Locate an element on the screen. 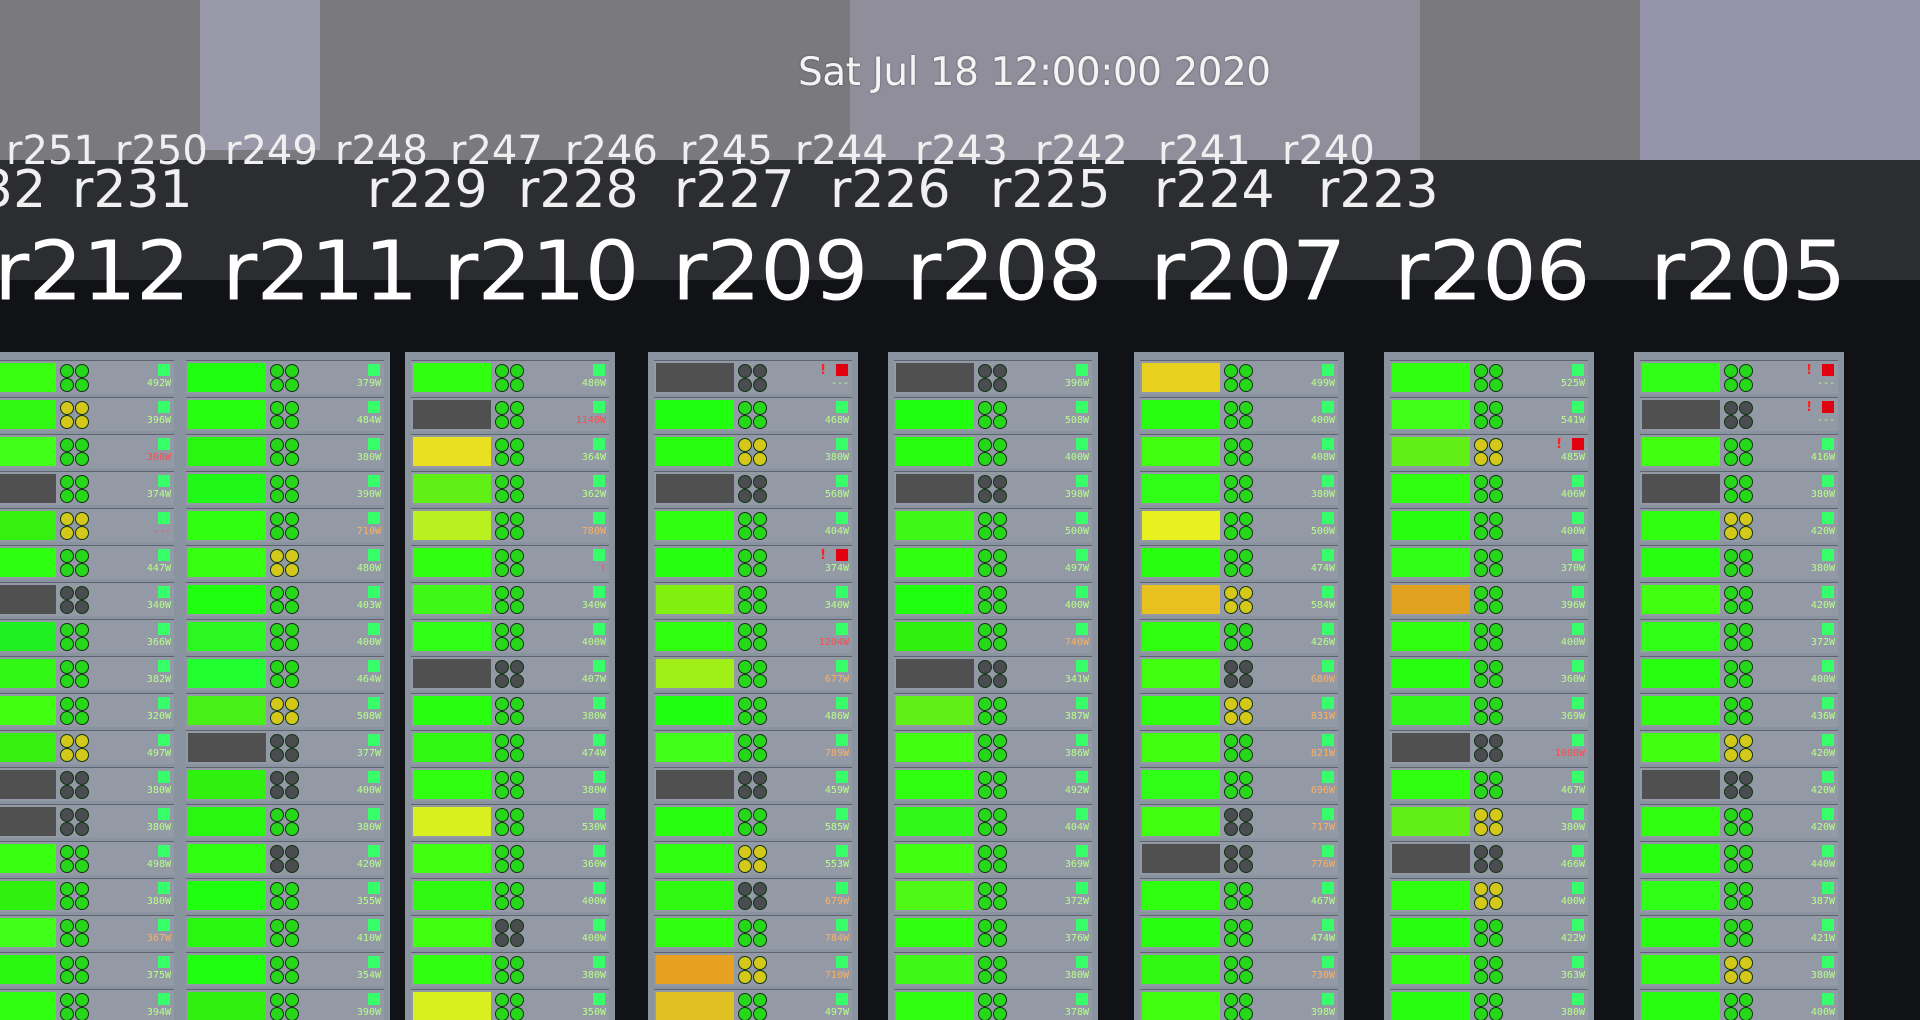 This screenshot has width=1920, height=1020. server-node: 377W is located at coordinates (285, 747).